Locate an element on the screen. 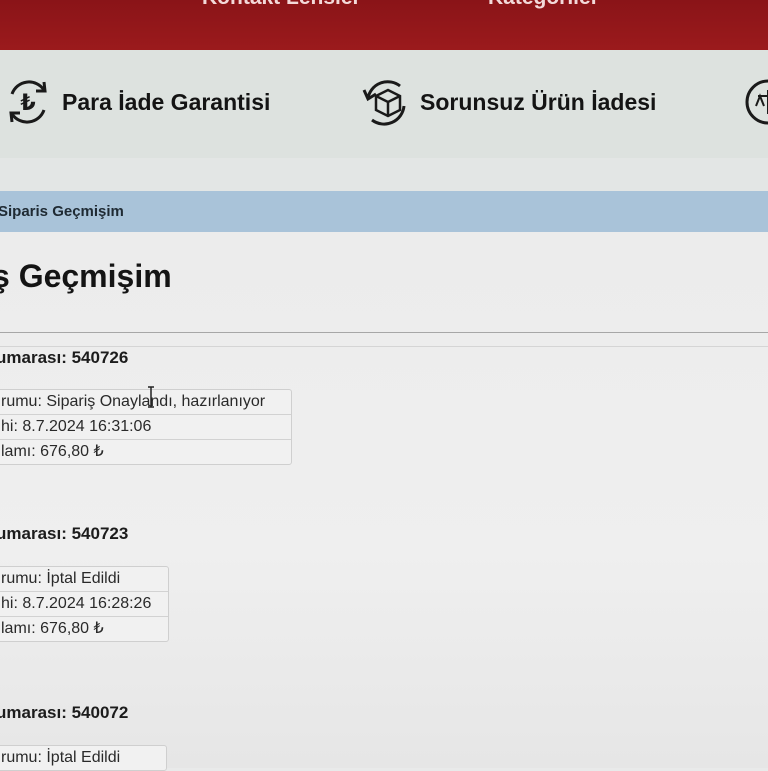 Image resolution: width=768 pixels, height=771 pixels. order-number: umarası: 540072 is located at coordinates (64, 712).